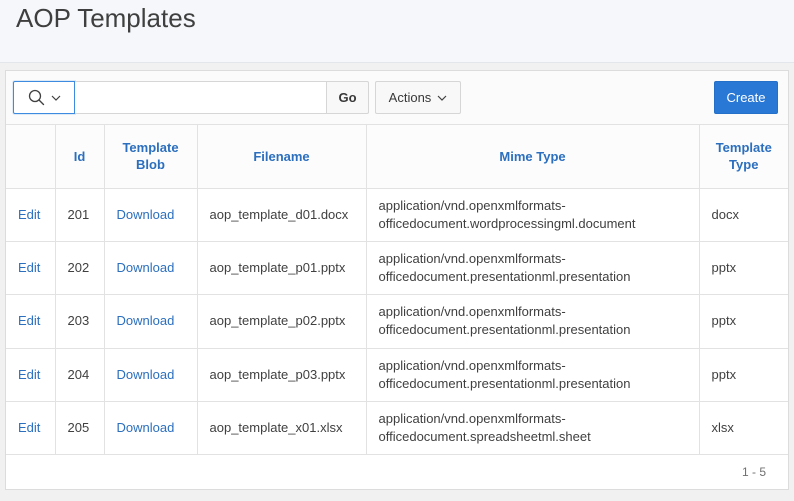 The image size is (794, 501). Describe the element at coordinates (410, 97) in the screenshot. I see `actions-label: Actions` at that location.